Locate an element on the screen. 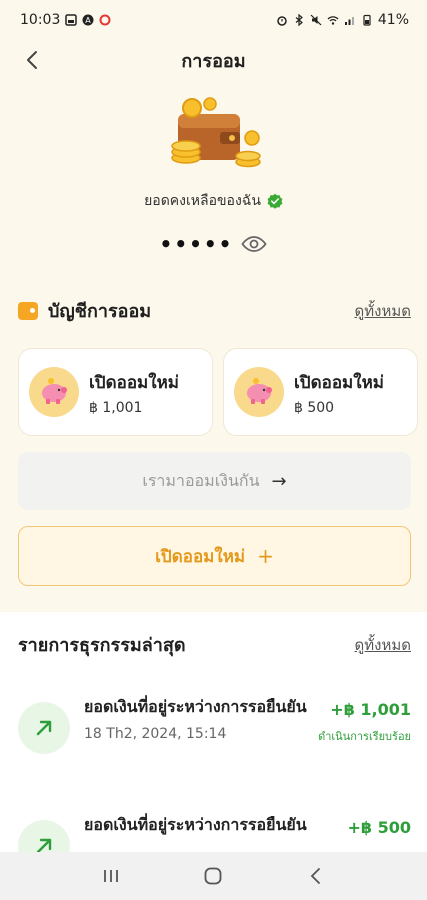  savings-title-row: บัญชีการออม is located at coordinates (84, 310).